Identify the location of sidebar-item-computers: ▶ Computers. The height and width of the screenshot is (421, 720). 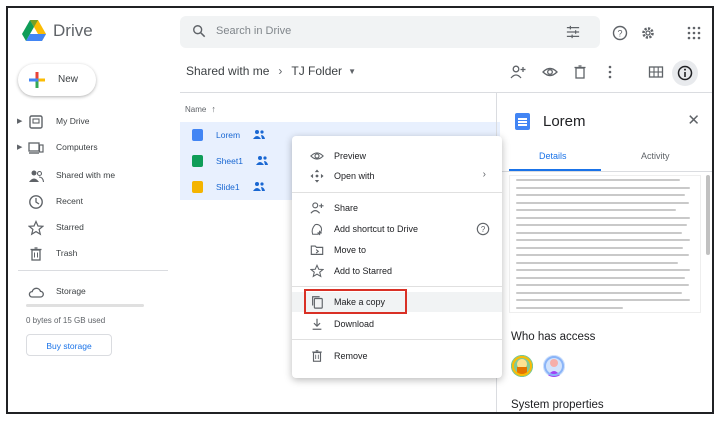
(88, 148).